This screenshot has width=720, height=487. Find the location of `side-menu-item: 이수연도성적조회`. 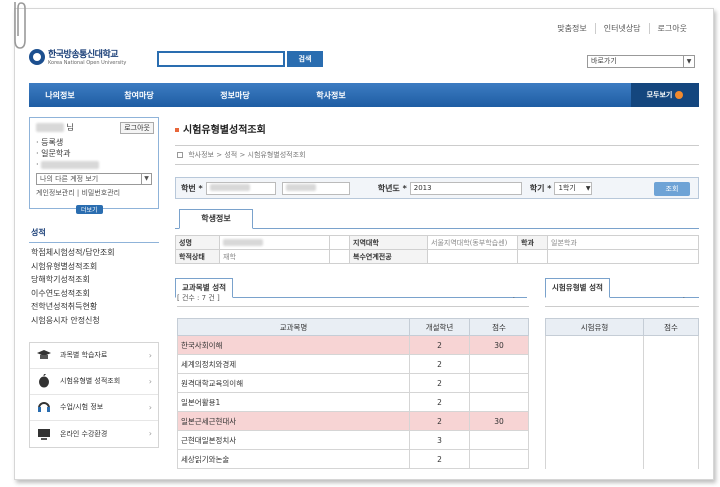

side-menu-item: 이수연도성적조회 is located at coordinates (94, 294).